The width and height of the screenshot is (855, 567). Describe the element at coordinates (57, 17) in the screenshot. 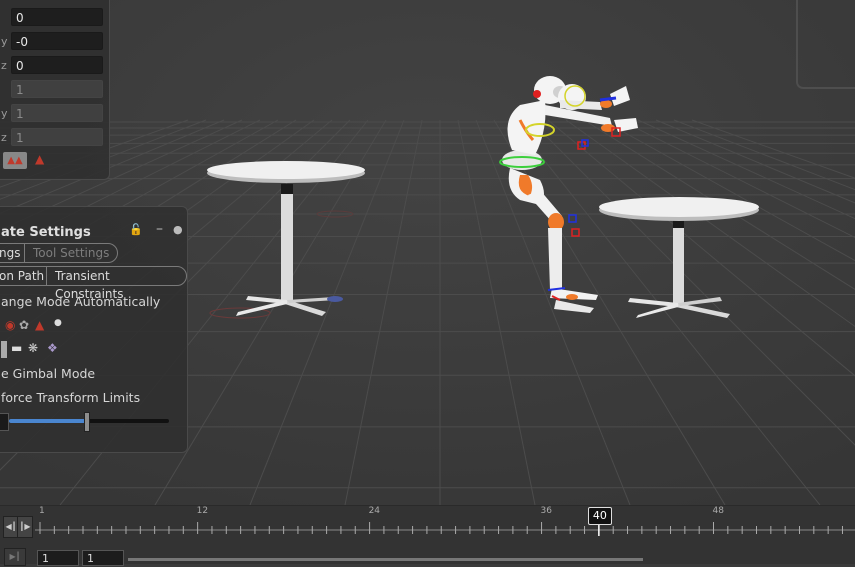

I see `translate-x-field: 0` at that location.